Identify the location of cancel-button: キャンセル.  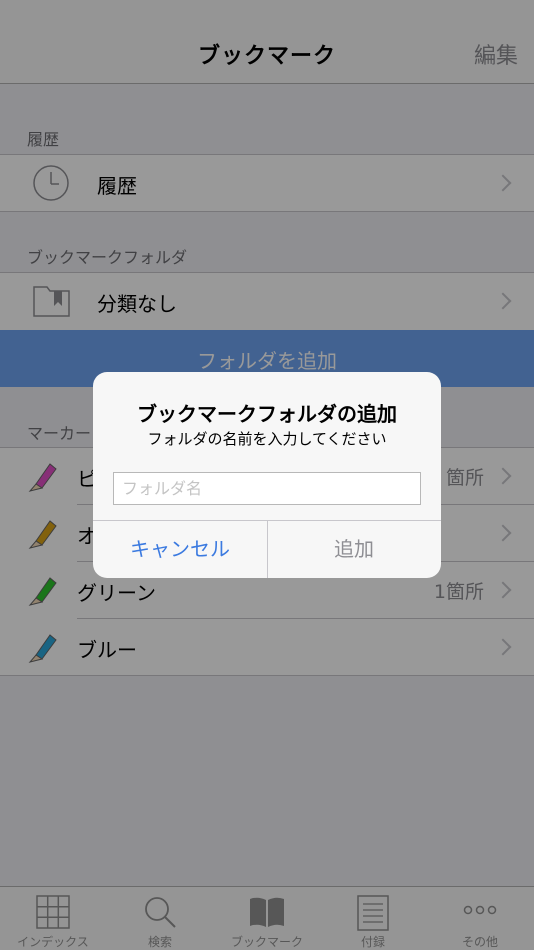
(180, 549).